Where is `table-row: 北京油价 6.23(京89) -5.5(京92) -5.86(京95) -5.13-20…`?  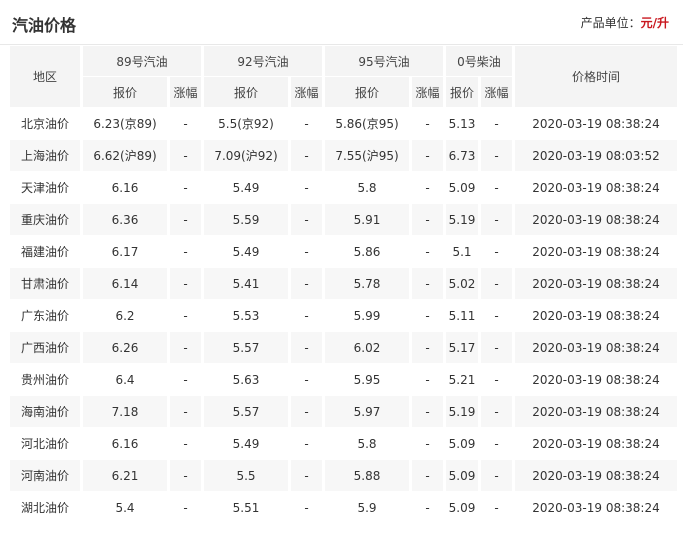
table-row: 北京油价 6.23(京89) -5.5(京92) -5.86(京95) -5.13-20… is located at coordinates (343, 123).